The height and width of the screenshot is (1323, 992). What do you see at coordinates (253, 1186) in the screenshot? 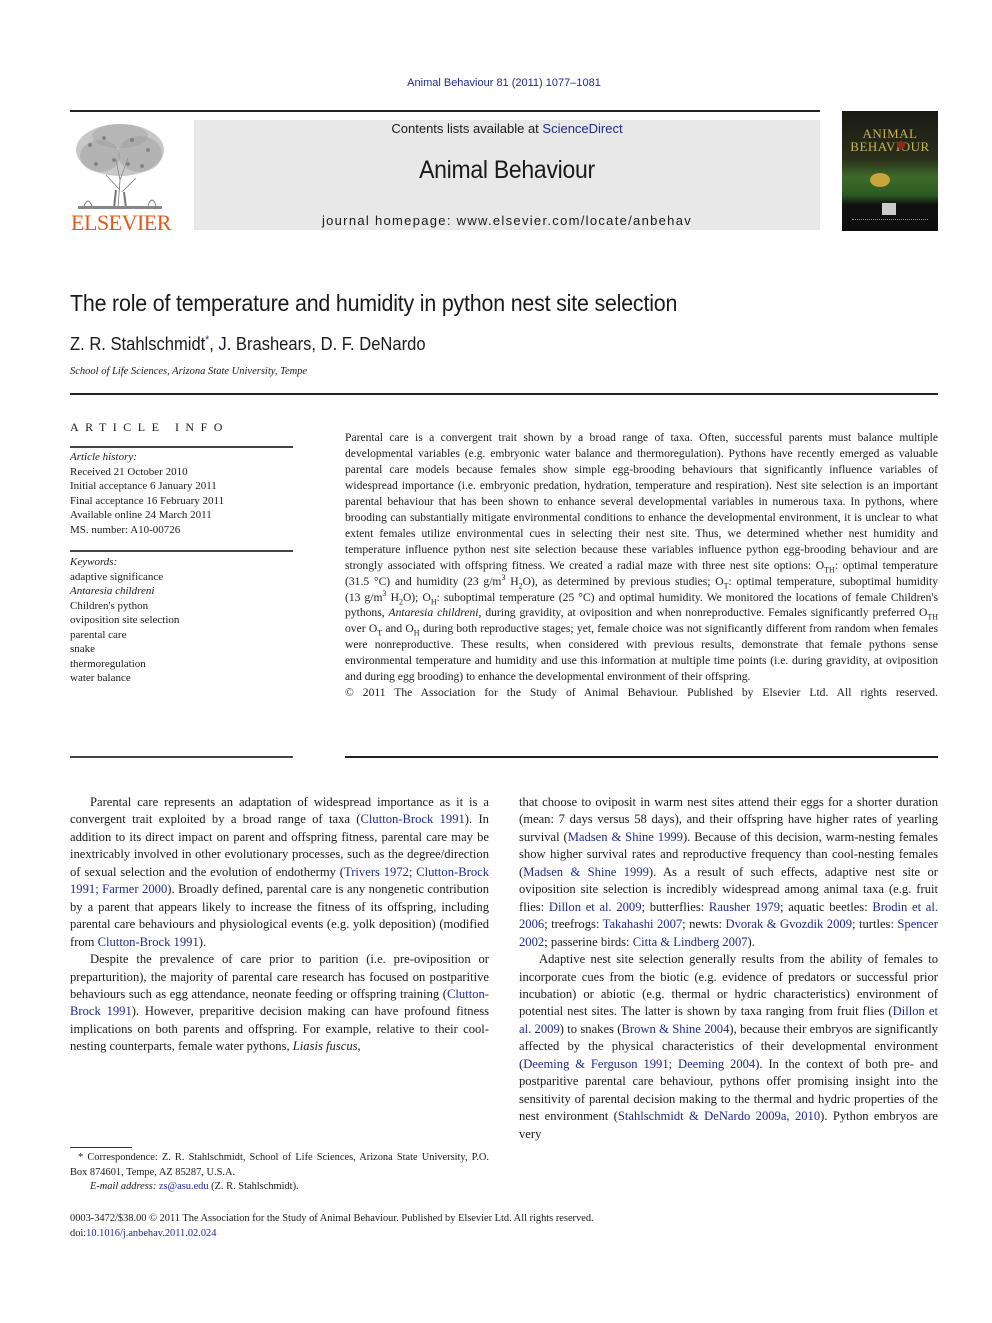
I see `email-suffix: (Z. R. Stahlschmidt).` at bounding box center [253, 1186].